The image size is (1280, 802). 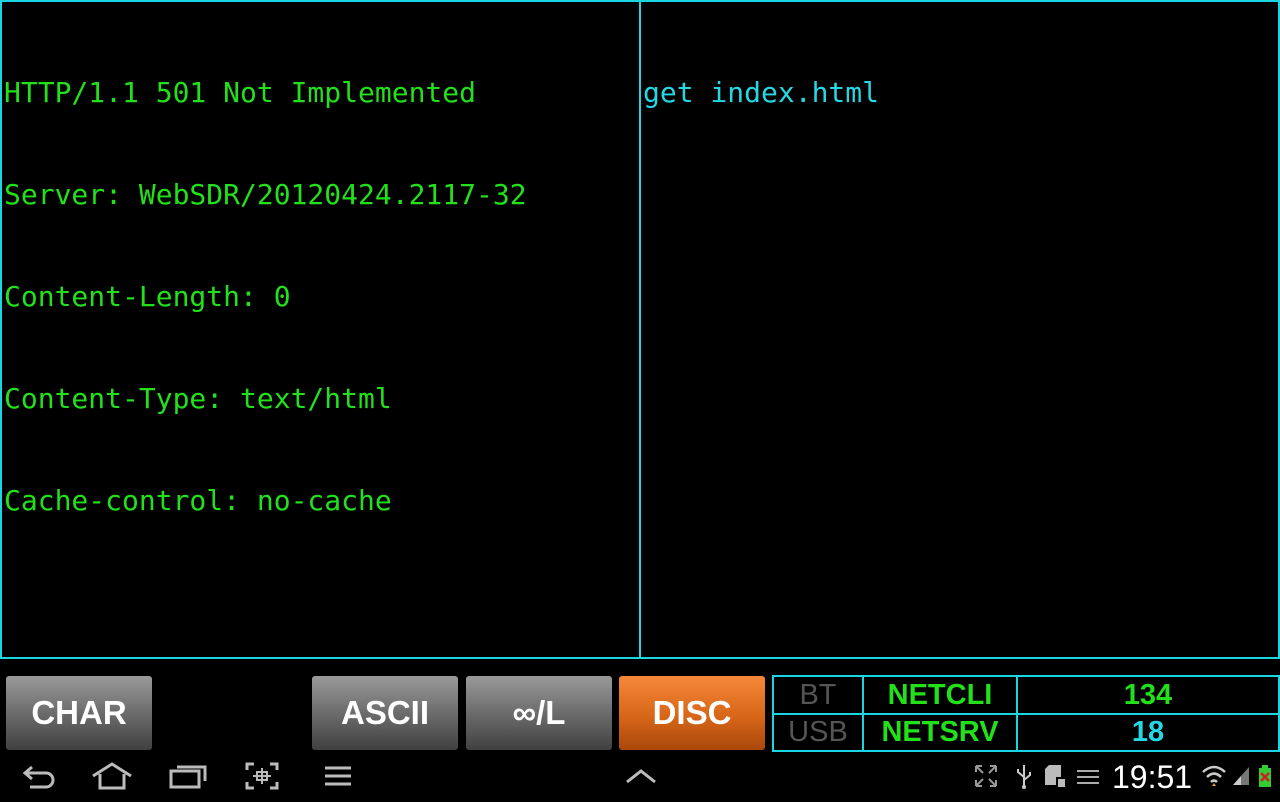 I want to click on netcli-byte-count: 134, so click(x=1147, y=695).